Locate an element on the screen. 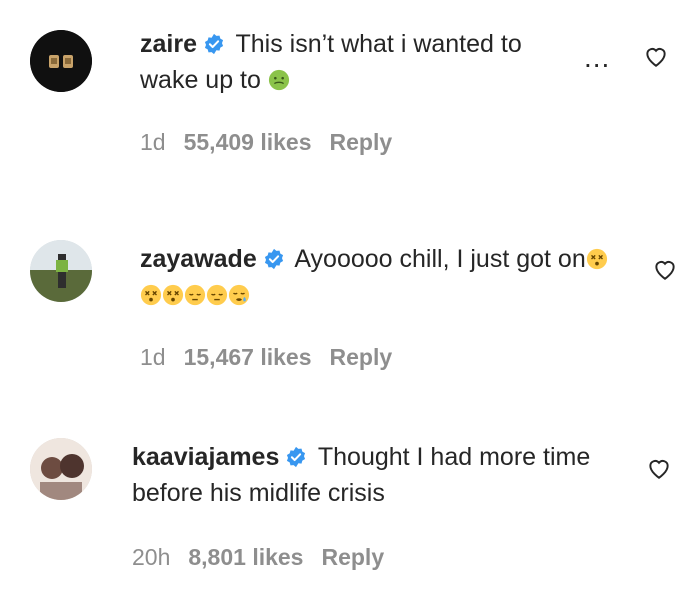 This screenshot has width=700, height=594. likes-count: 8,801 likes is located at coordinates (245, 557).